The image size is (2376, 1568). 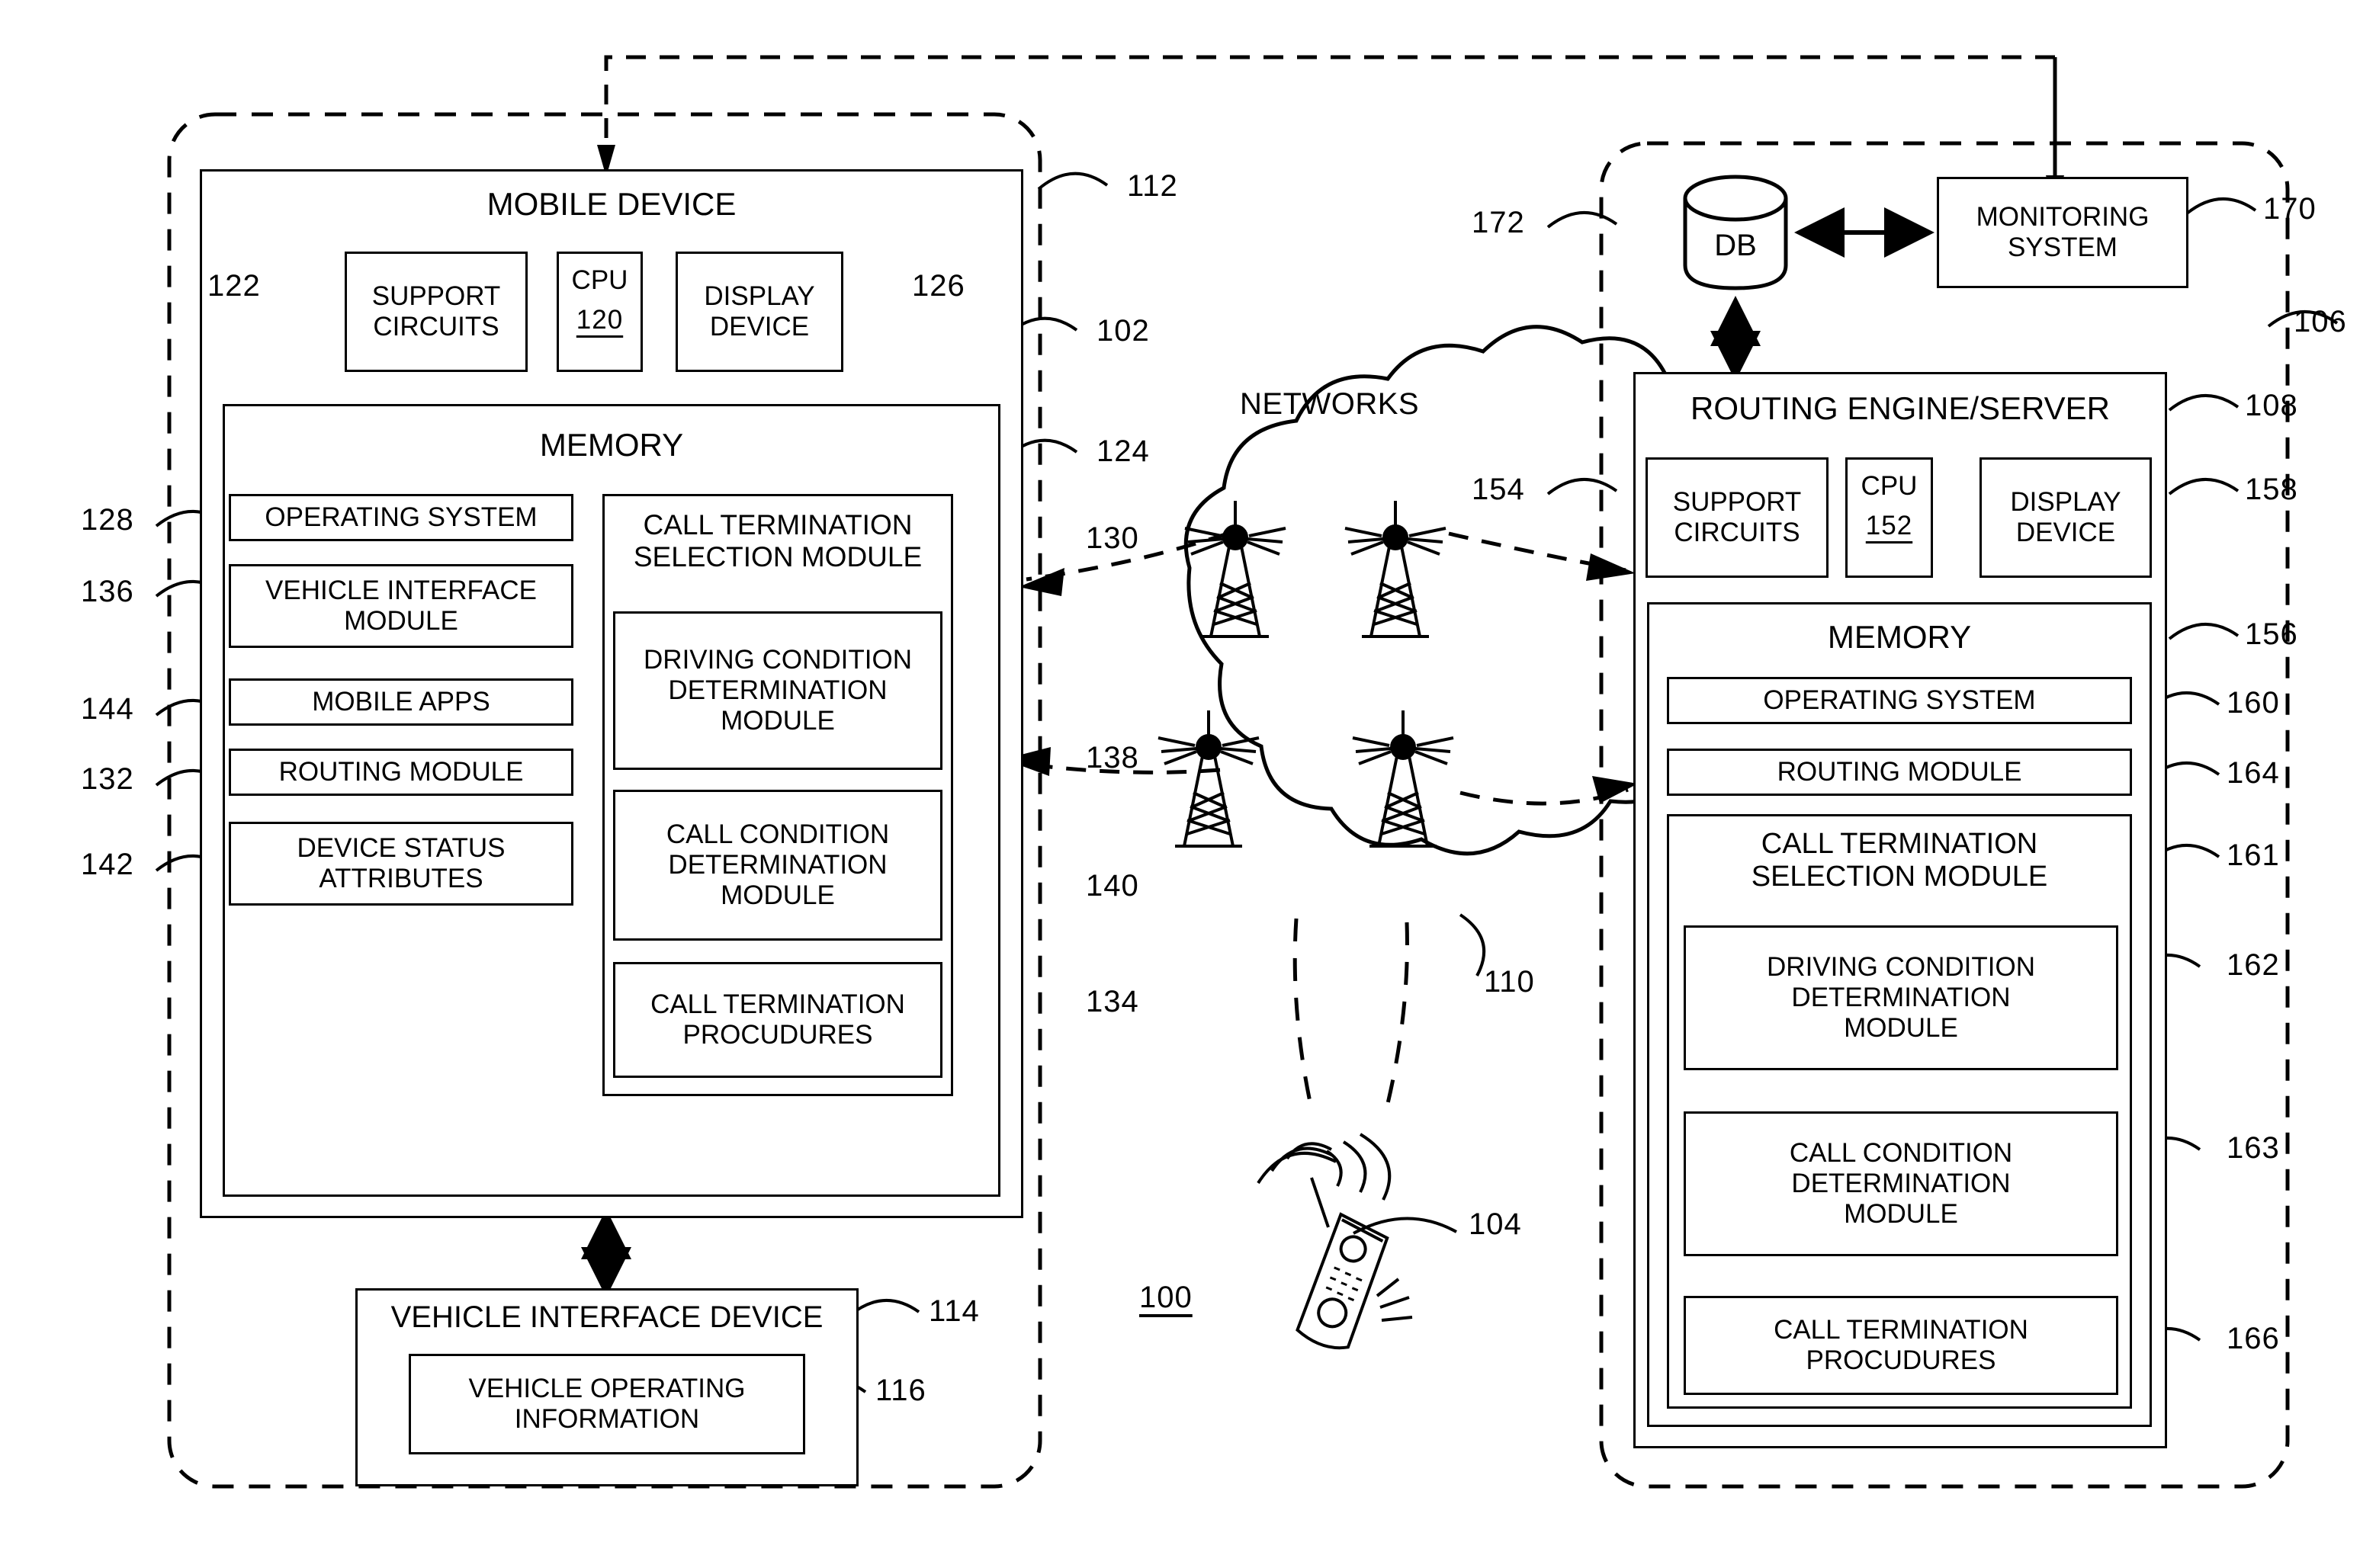 I want to click on driving-condition-determination-module-box-mobile: DRIVING CONDITION DETERMINATION MODULE, so click(x=777, y=690).